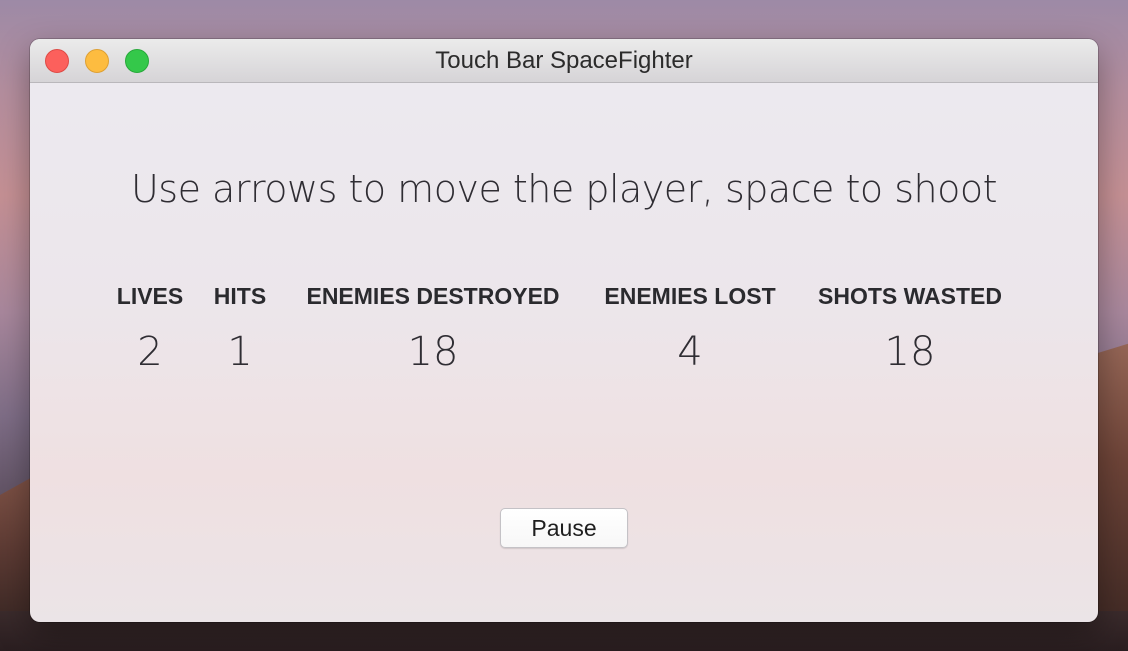 The image size is (1128, 651). What do you see at coordinates (240, 327) in the screenshot?
I see `stat-hits: HITS 1` at bounding box center [240, 327].